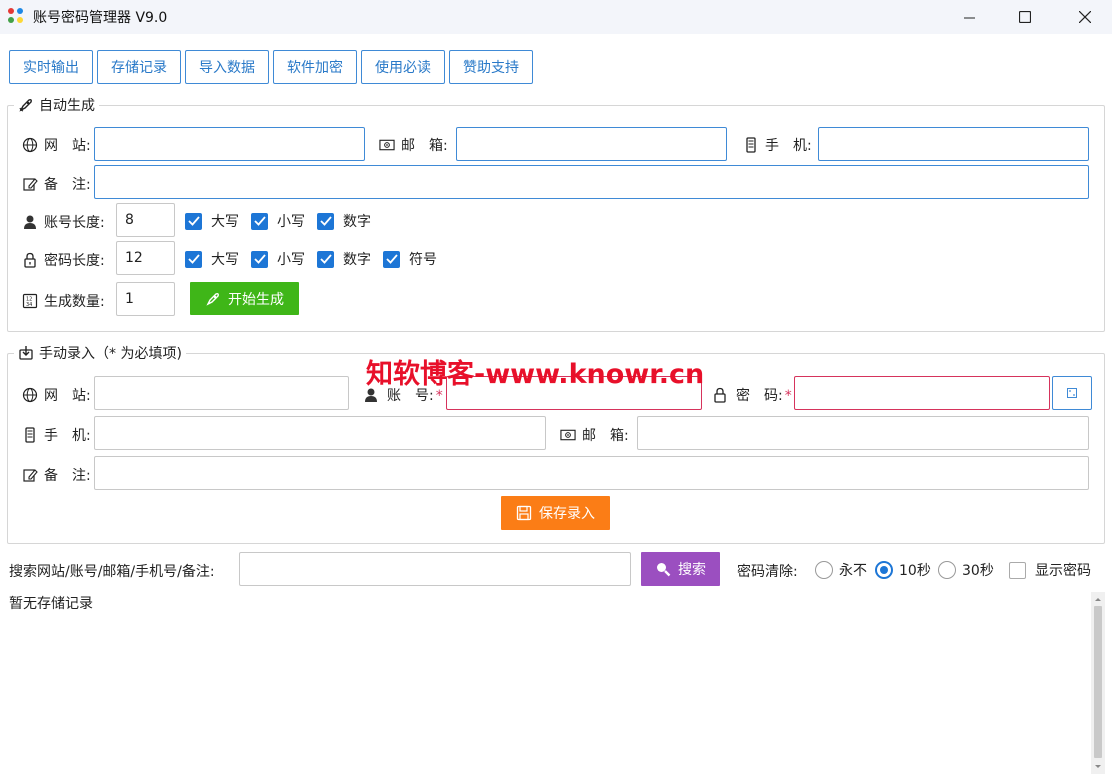 The image size is (1112, 781). I want to click on auto-website-input, so click(229, 144).